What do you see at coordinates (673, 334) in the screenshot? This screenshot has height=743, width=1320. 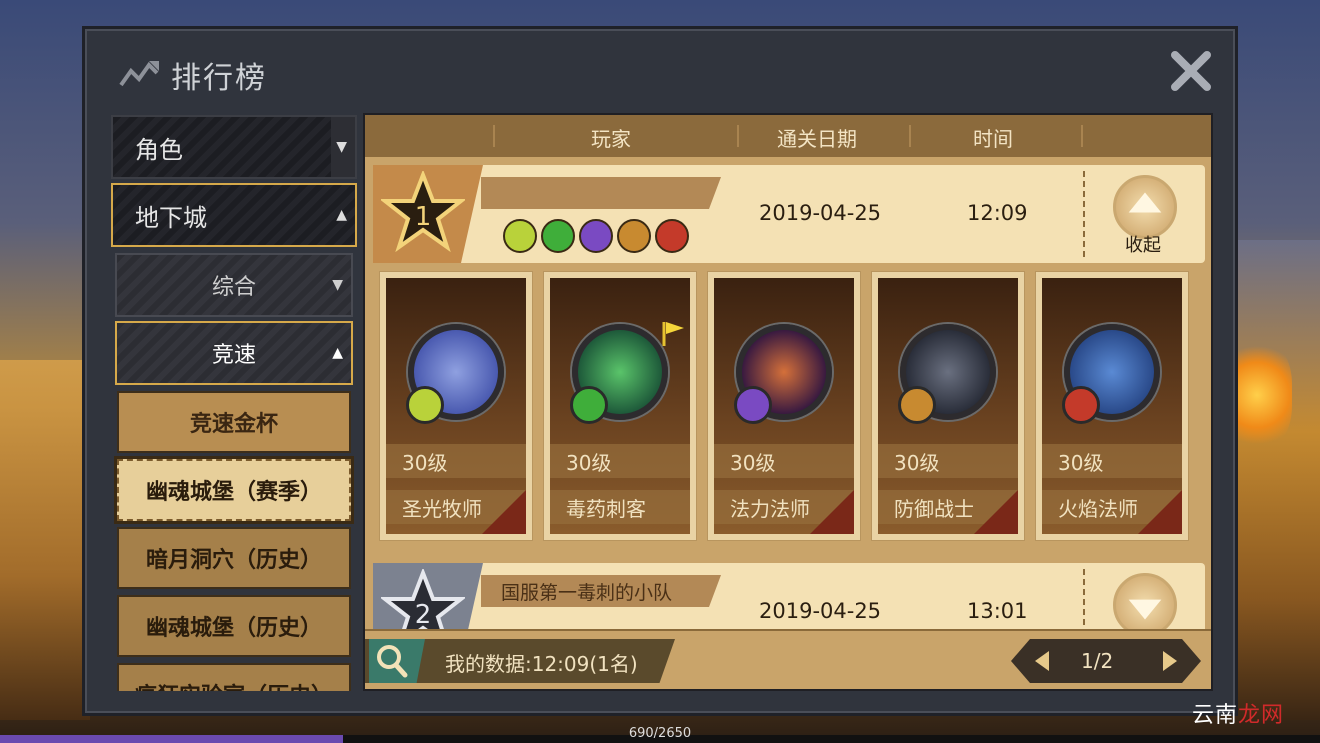 I see `leader-flag-icon` at bounding box center [673, 334].